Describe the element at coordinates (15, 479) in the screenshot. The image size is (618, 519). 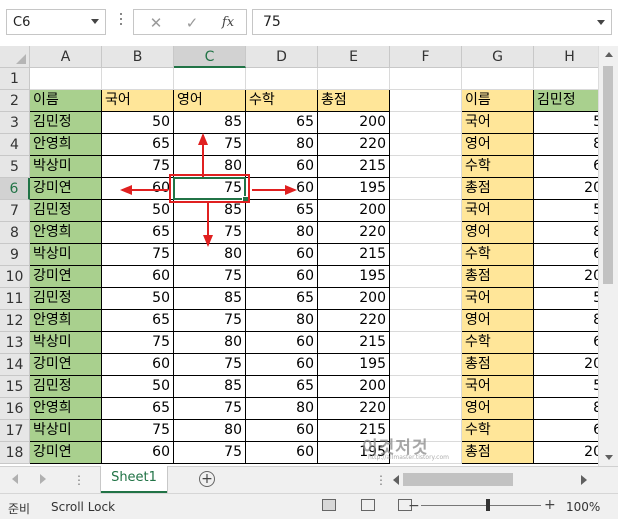
I see `previous-sheet-icon` at that location.